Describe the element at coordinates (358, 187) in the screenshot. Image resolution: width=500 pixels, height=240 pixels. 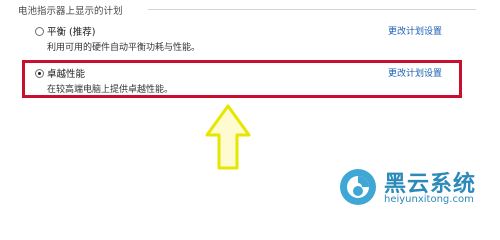
I see `cloud-logo-icon` at that location.